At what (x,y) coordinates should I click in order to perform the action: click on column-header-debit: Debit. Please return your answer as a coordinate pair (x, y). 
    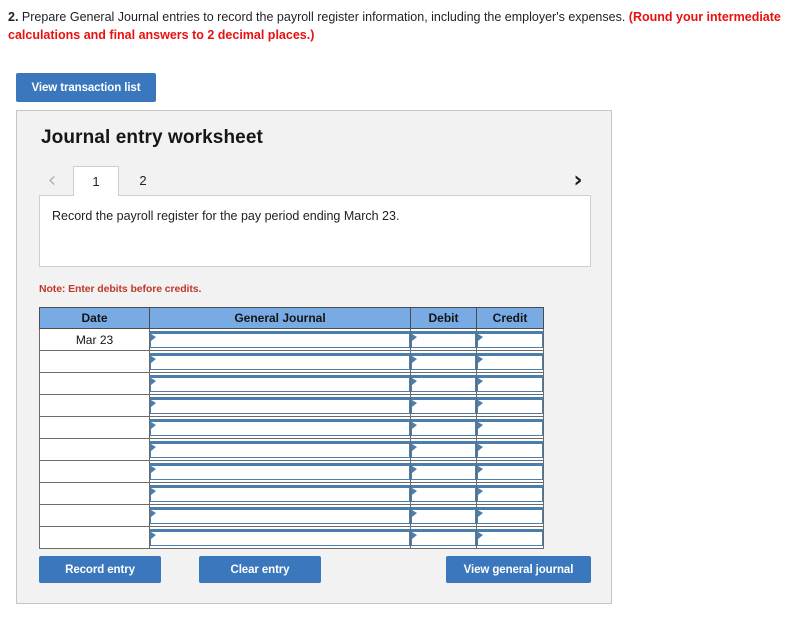
    Looking at the image, I should click on (443, 318).